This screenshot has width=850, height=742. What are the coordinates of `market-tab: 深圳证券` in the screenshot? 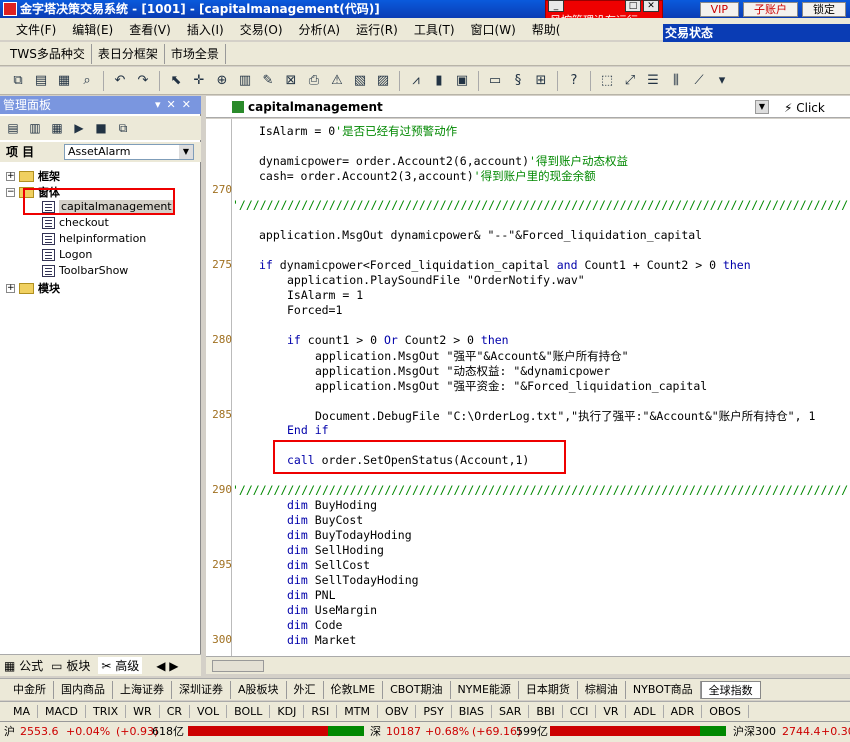 It's located at (201, 689).